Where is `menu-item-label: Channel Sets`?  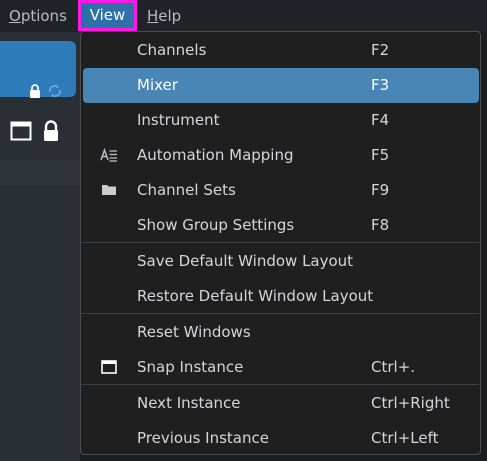 menu-item-label: Channel Sets is located at coordinates (186, 190).